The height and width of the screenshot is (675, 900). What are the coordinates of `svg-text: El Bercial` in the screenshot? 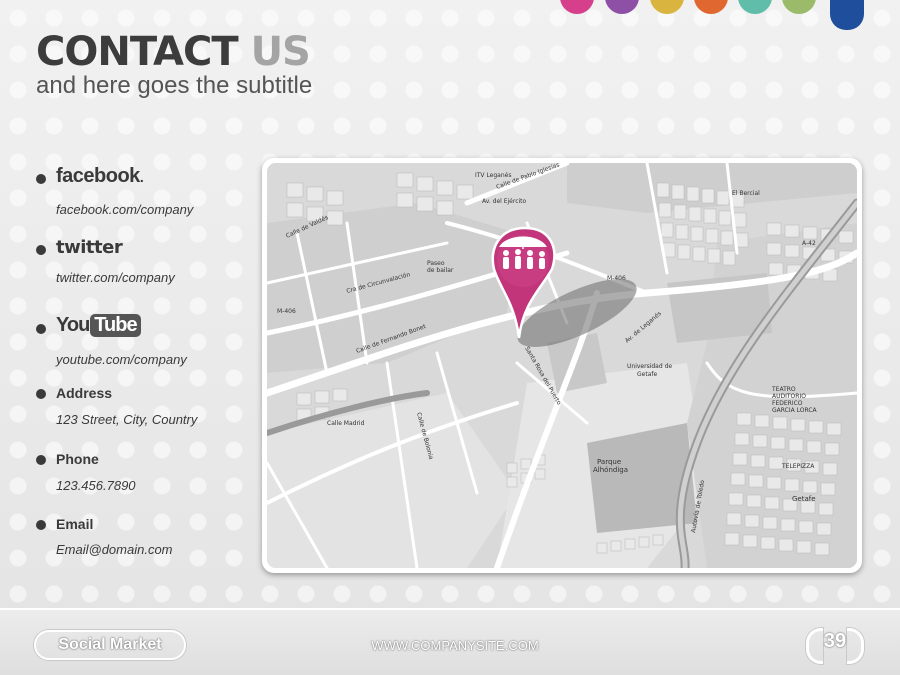 It's located at (746, 193).